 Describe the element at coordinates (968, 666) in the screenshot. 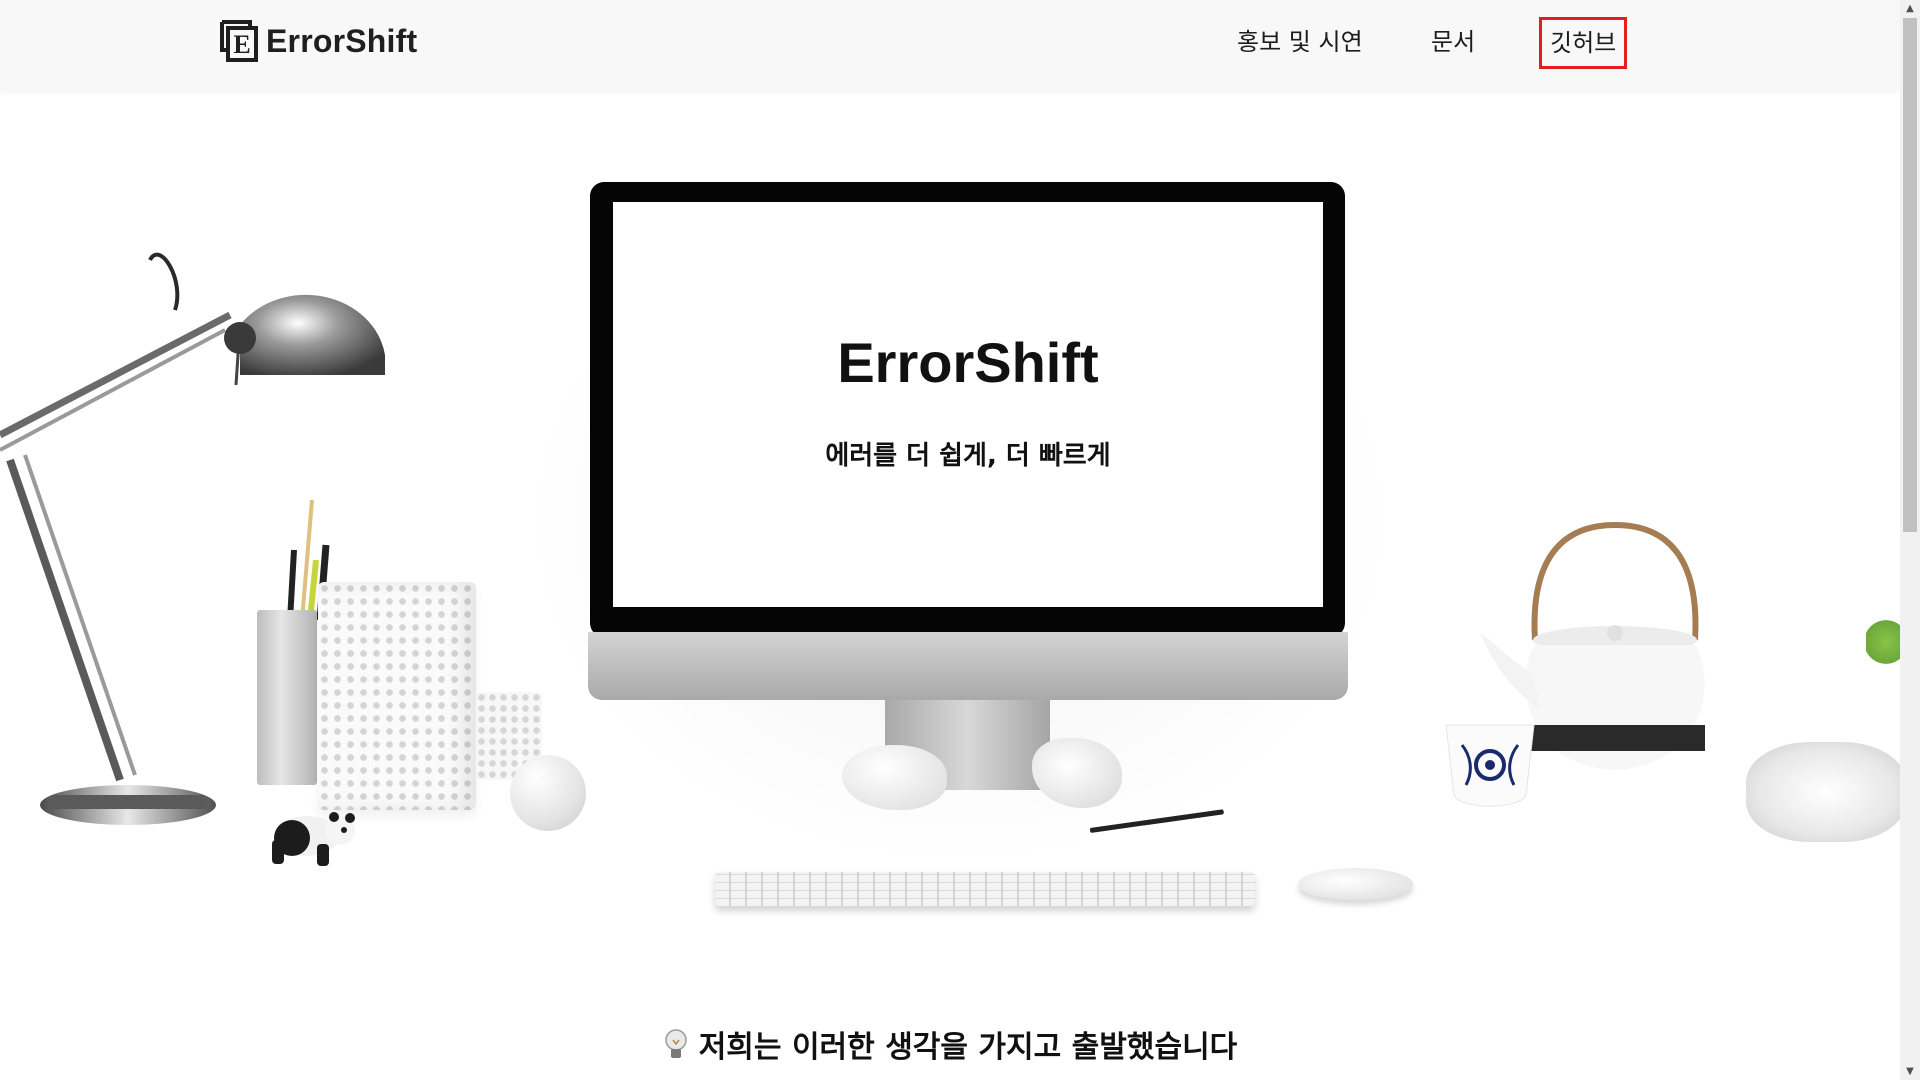

I see `monitor-chin` at that location.